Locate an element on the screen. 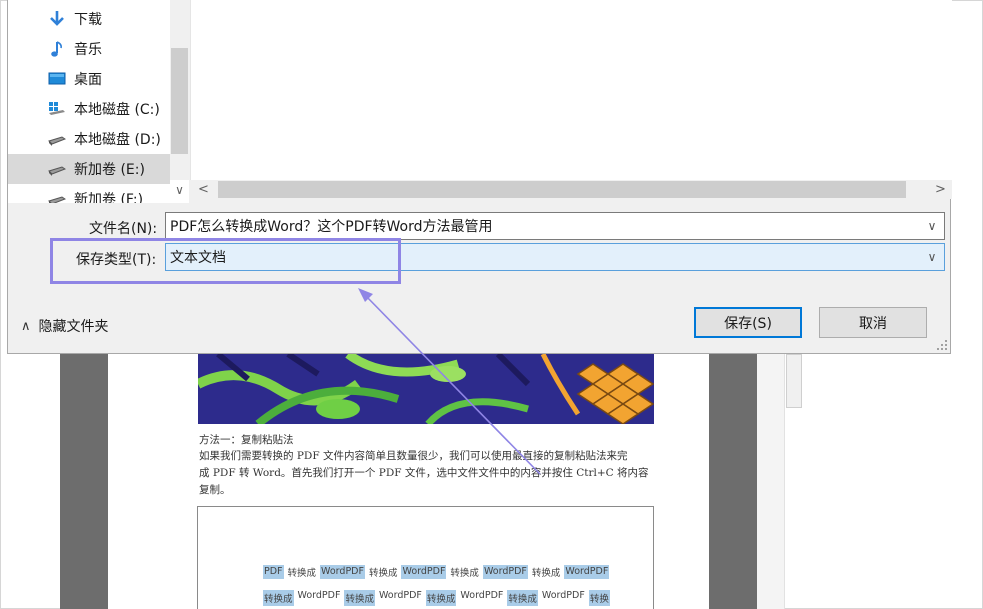  hide-folders-toggle: ∧ 隐藏文件夹 is located at coordinates (65, 326).